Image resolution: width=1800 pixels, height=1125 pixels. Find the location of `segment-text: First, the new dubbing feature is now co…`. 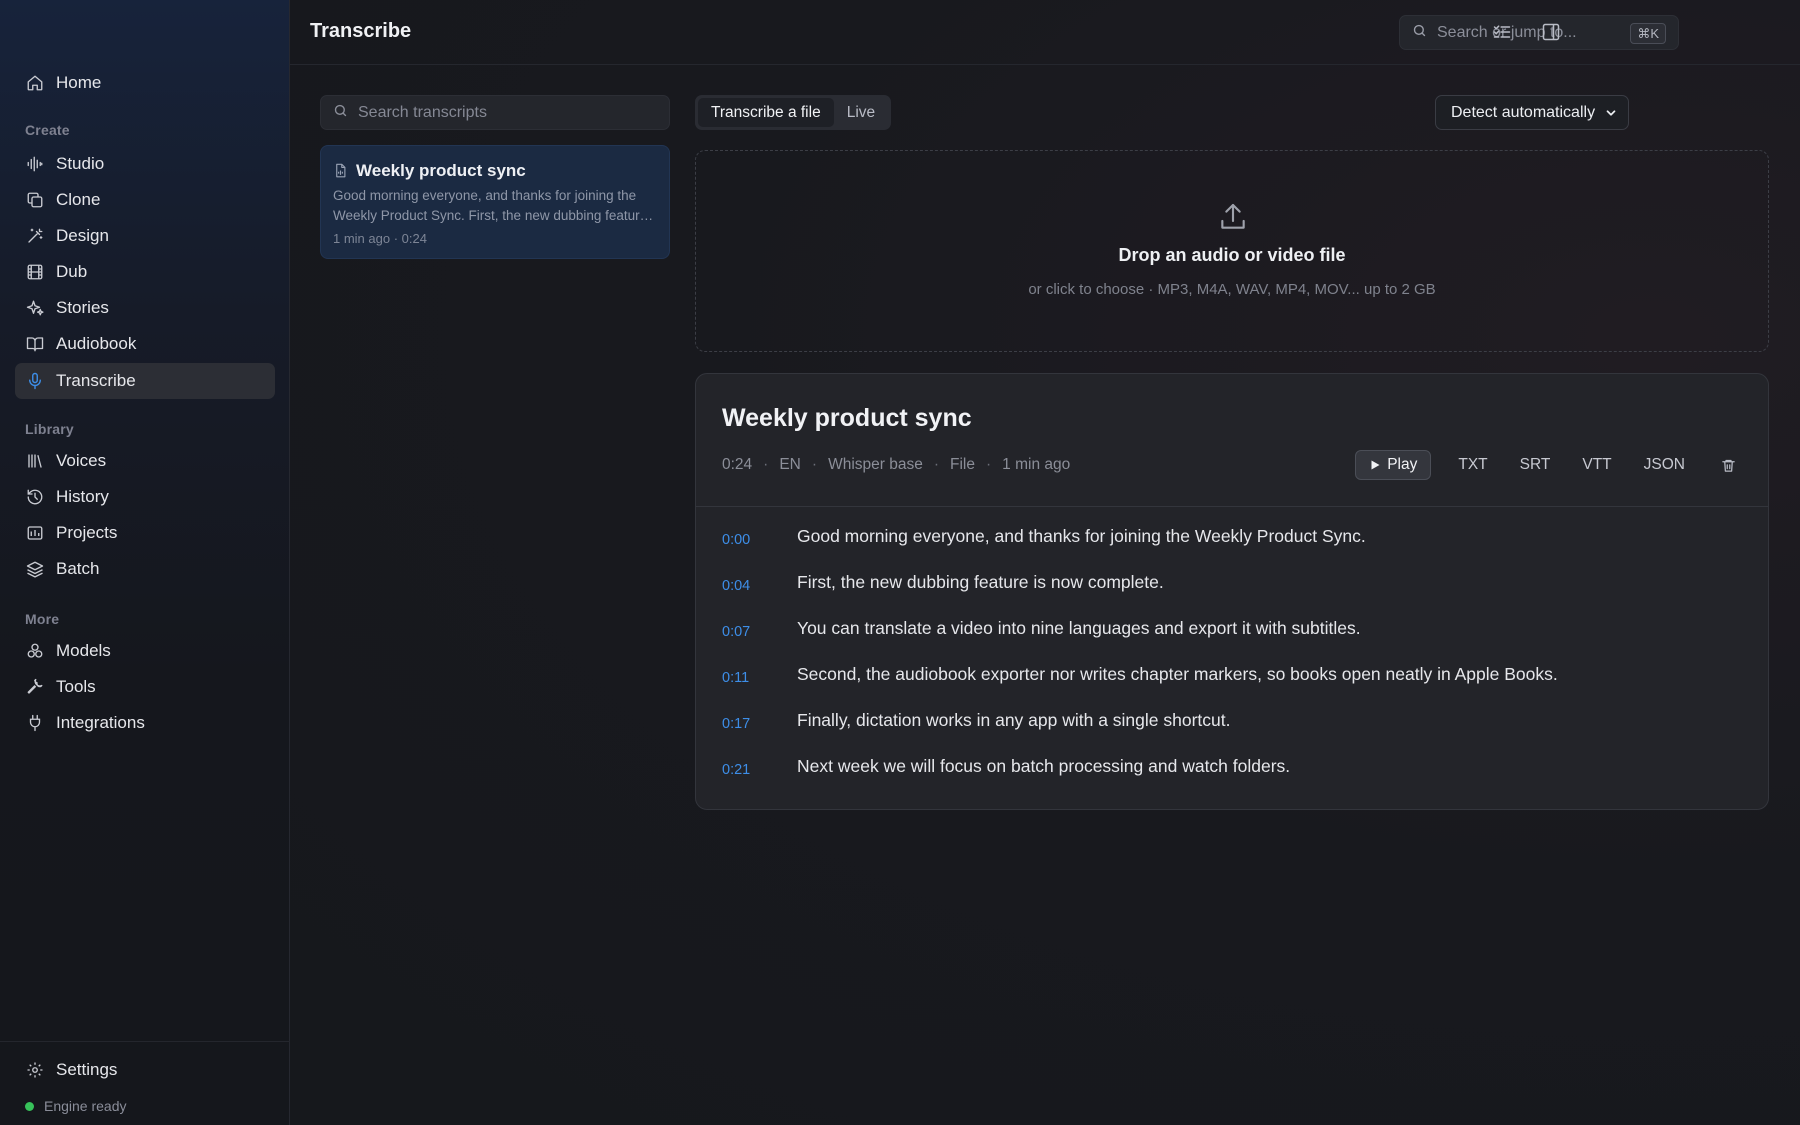

segment-text: First, the new dubbing feature is now co… is located at coordinates (980, 582).